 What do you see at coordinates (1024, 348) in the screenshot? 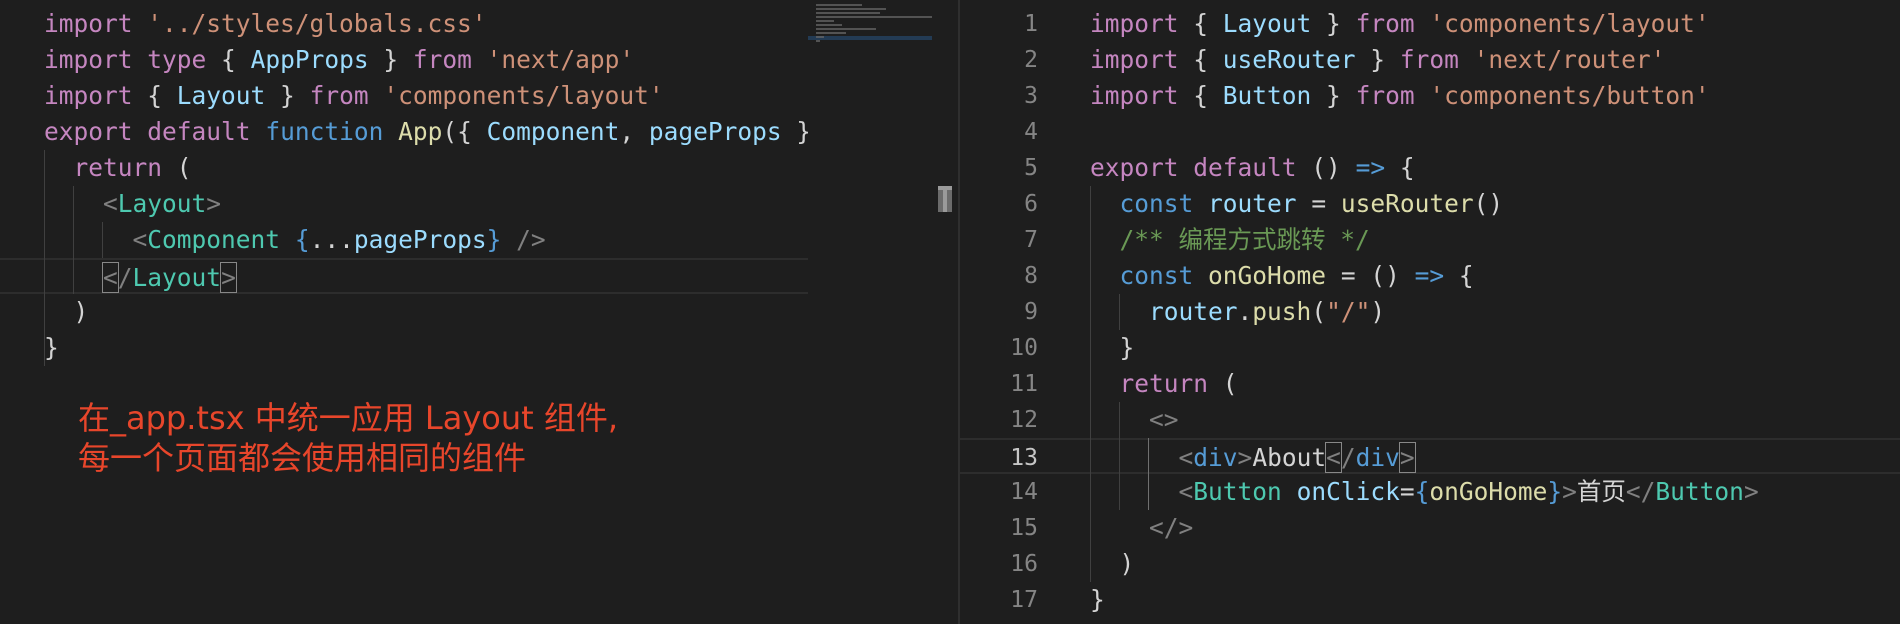
I see `line-number: 10` at bounding box center [1024, 348].